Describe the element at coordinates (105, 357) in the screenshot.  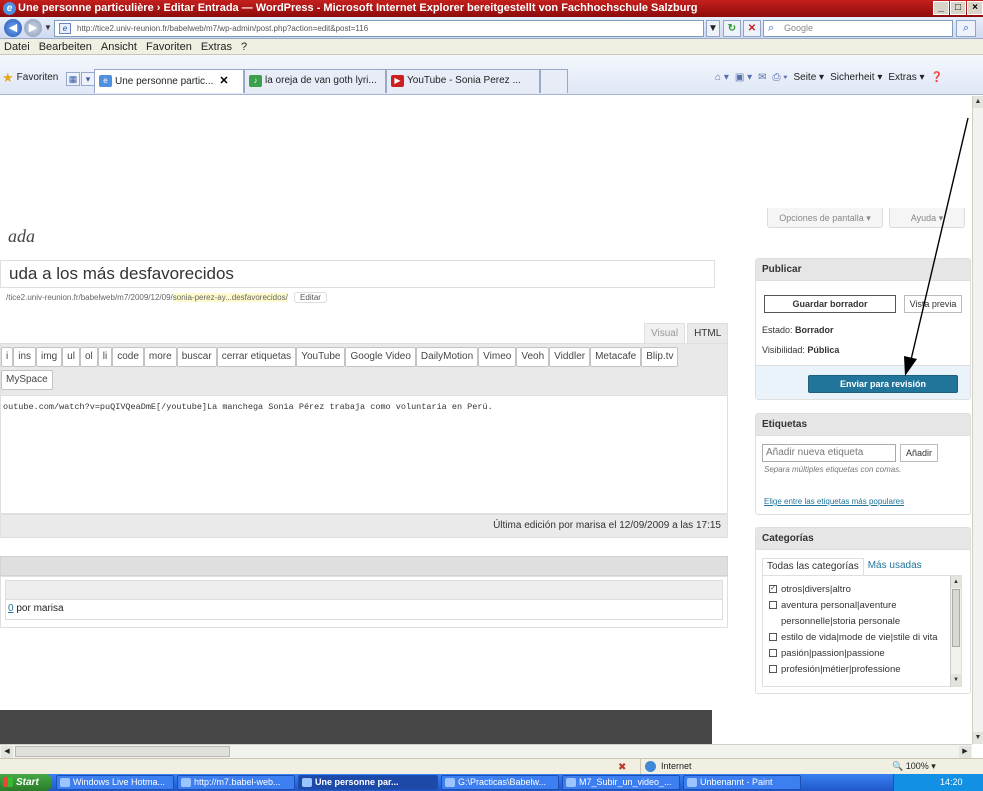
I see `quicktag-button: li` at that location.